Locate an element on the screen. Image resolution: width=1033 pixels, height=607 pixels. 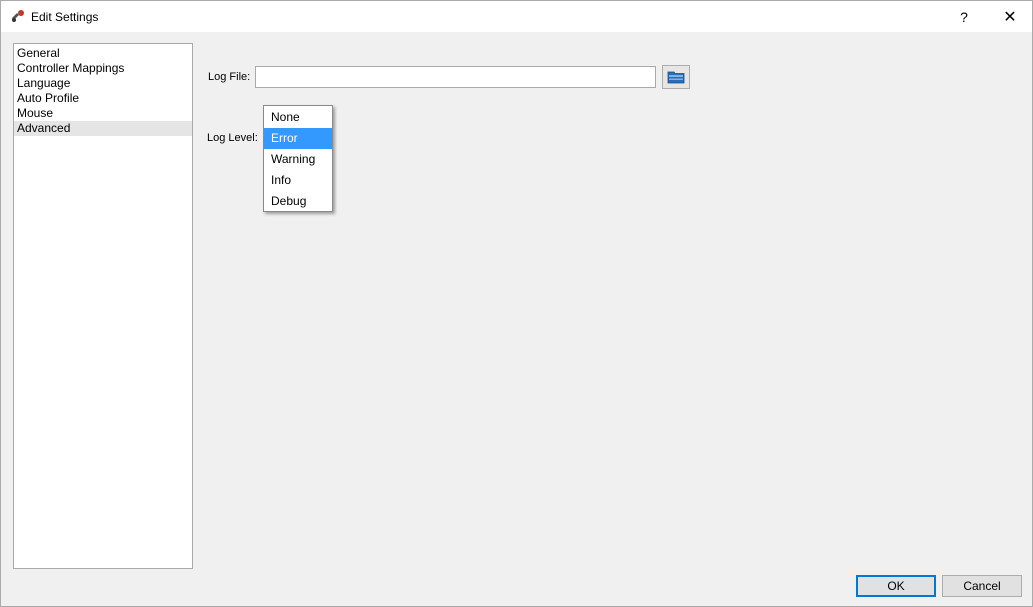
log-level-label: Log Level: is located at coordinates (232, 138).